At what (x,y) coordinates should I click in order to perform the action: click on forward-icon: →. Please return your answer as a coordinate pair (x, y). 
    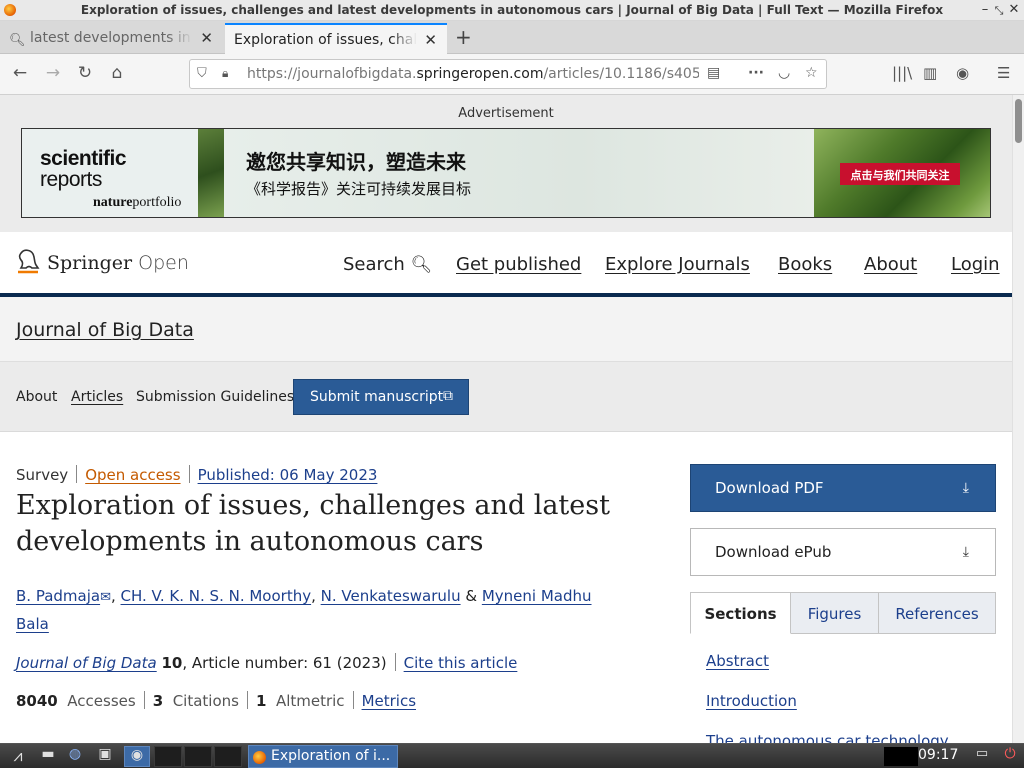
    Looking at the image, I should click on (53, 73).